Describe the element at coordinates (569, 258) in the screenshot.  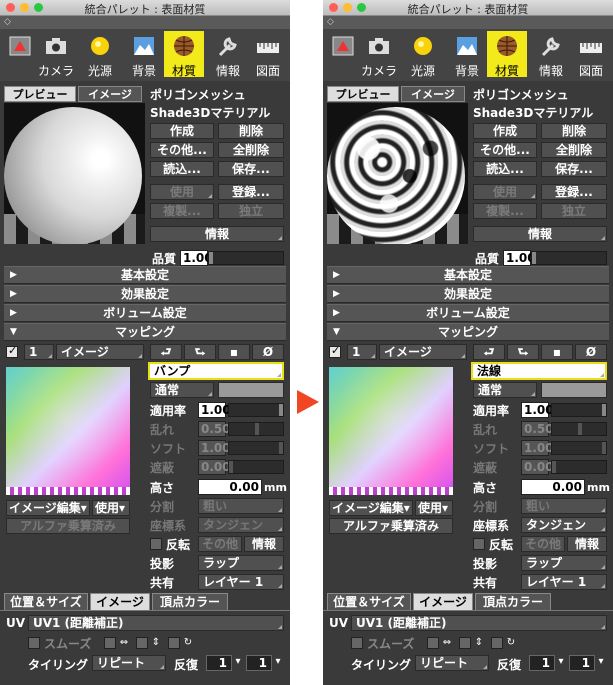
I see `quality-slider` at that location.